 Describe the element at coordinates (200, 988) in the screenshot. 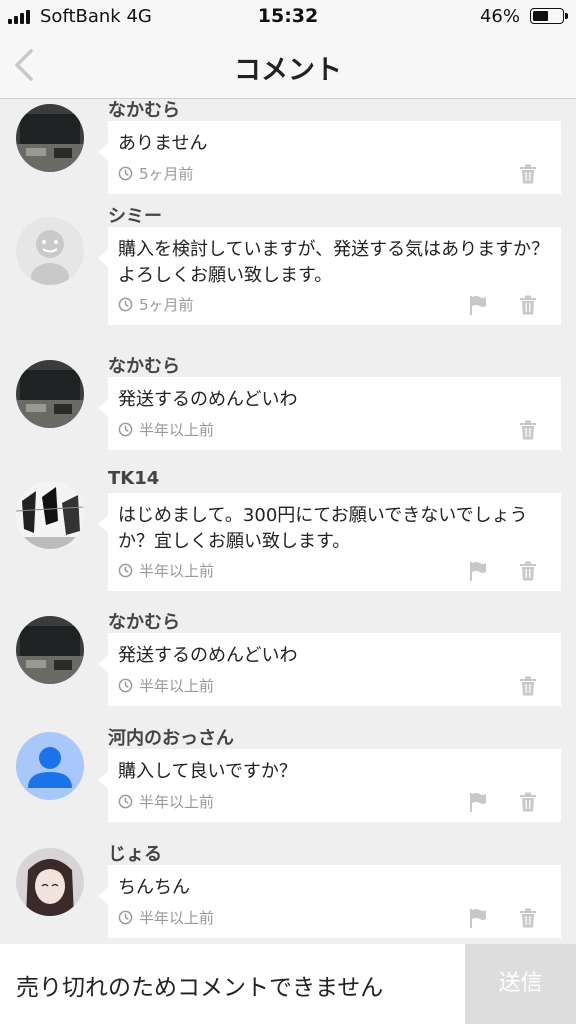

I see `comments-closed-message: 売り切れのためコメントできません` at that location.